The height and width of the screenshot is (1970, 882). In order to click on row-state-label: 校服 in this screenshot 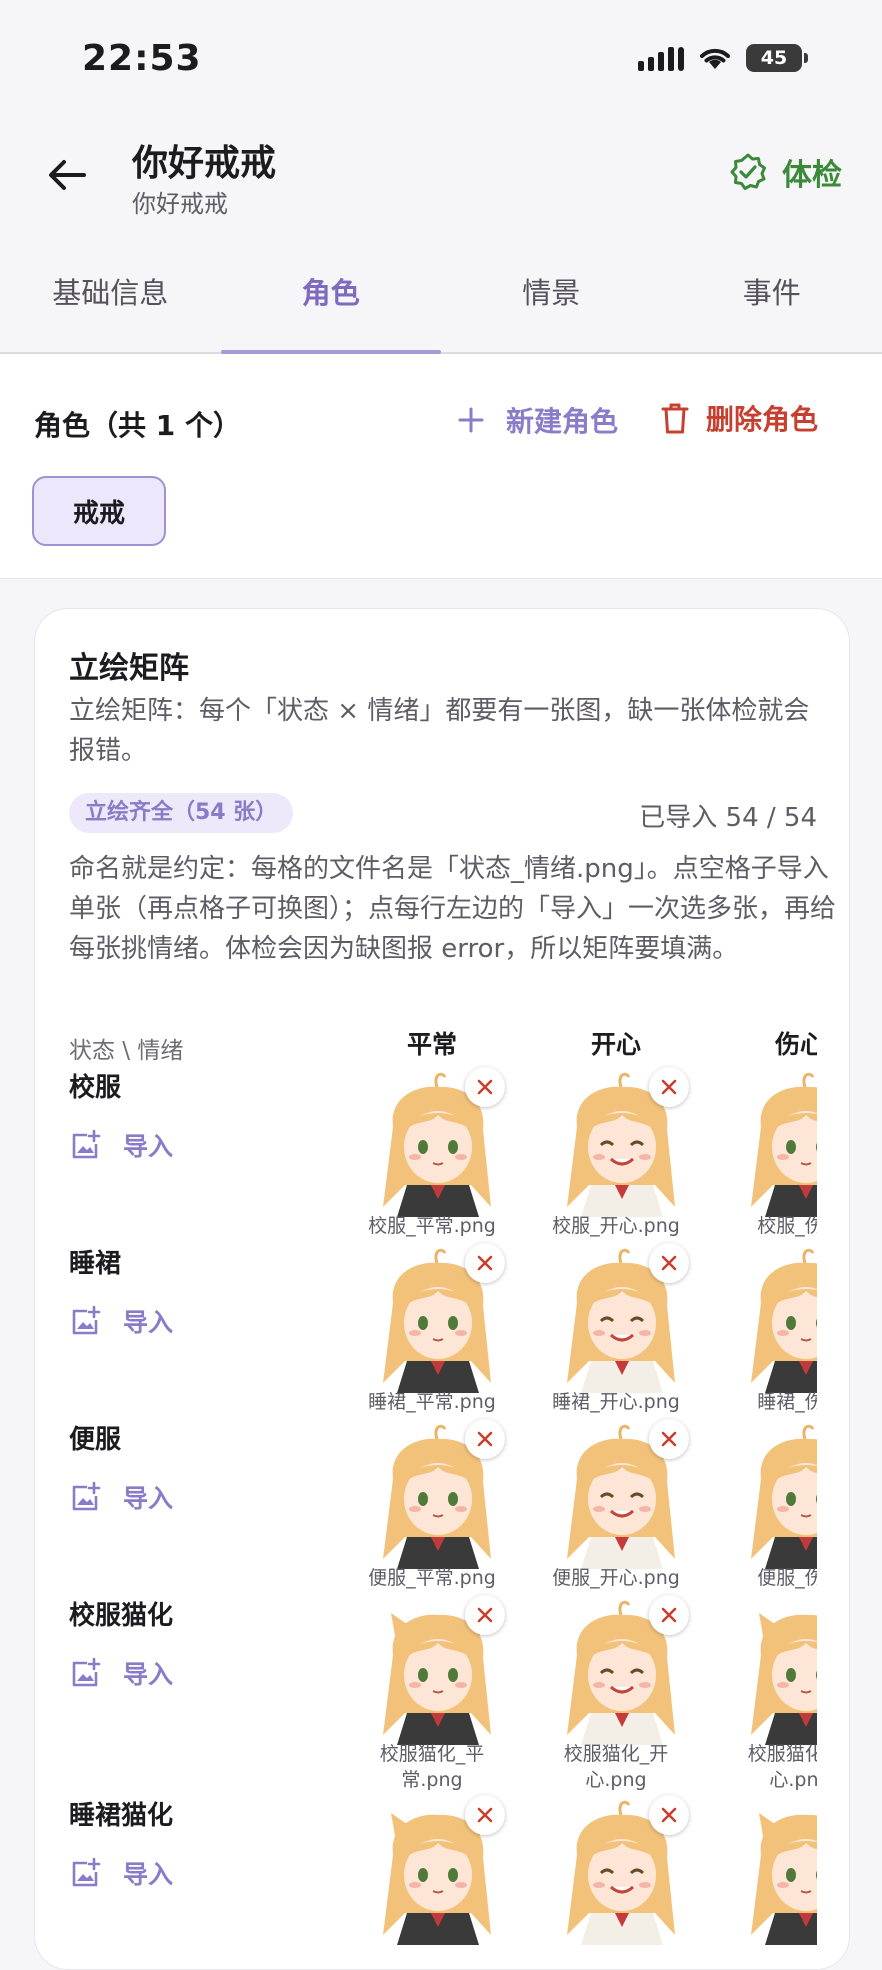, I will do `click(95, 1085)`.